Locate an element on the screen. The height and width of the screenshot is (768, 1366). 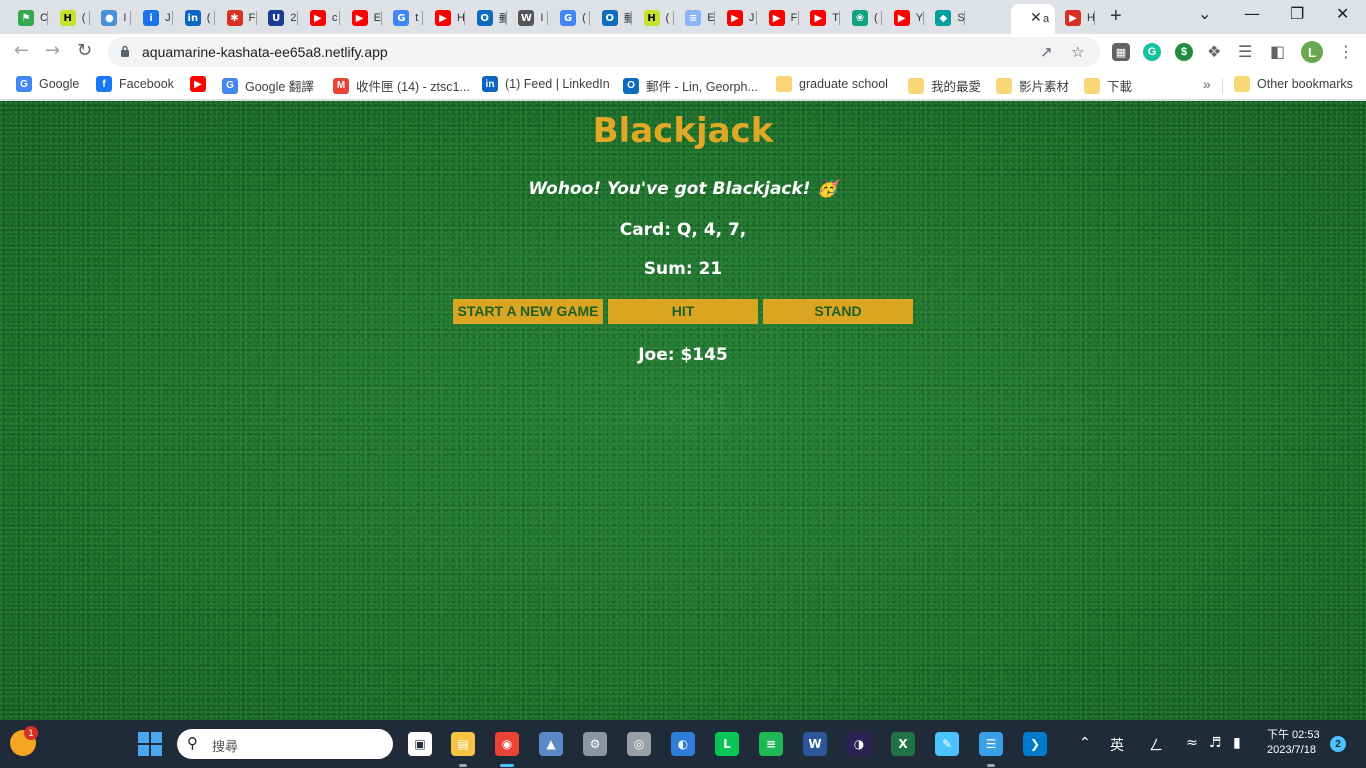
browser-tab: Gt is located at coordinates (403, 18).